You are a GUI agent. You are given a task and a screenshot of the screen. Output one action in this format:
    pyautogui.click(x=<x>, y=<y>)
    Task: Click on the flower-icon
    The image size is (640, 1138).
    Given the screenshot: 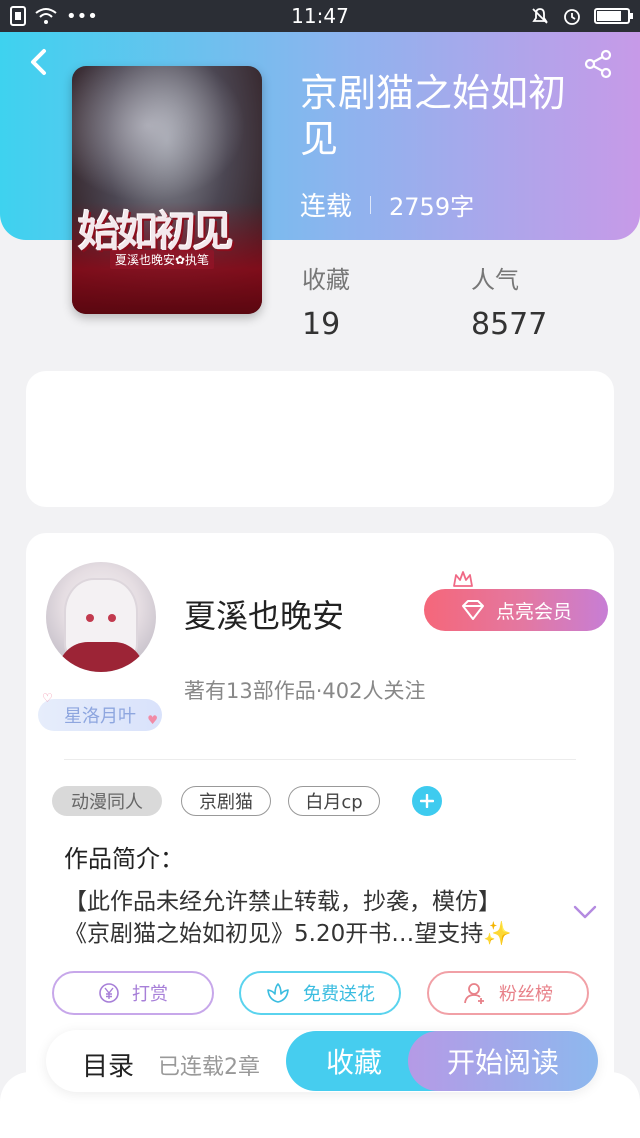 What is the action you would take?
    pyautogui.click(x=278, y=993)
    